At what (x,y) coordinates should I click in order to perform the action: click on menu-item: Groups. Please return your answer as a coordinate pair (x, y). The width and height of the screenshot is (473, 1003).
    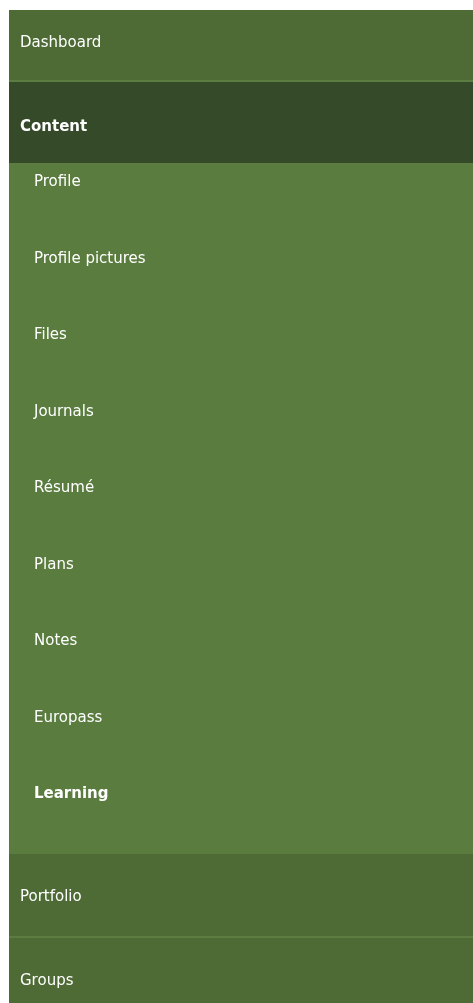
    Looking at the image, I should click on (241, 970).